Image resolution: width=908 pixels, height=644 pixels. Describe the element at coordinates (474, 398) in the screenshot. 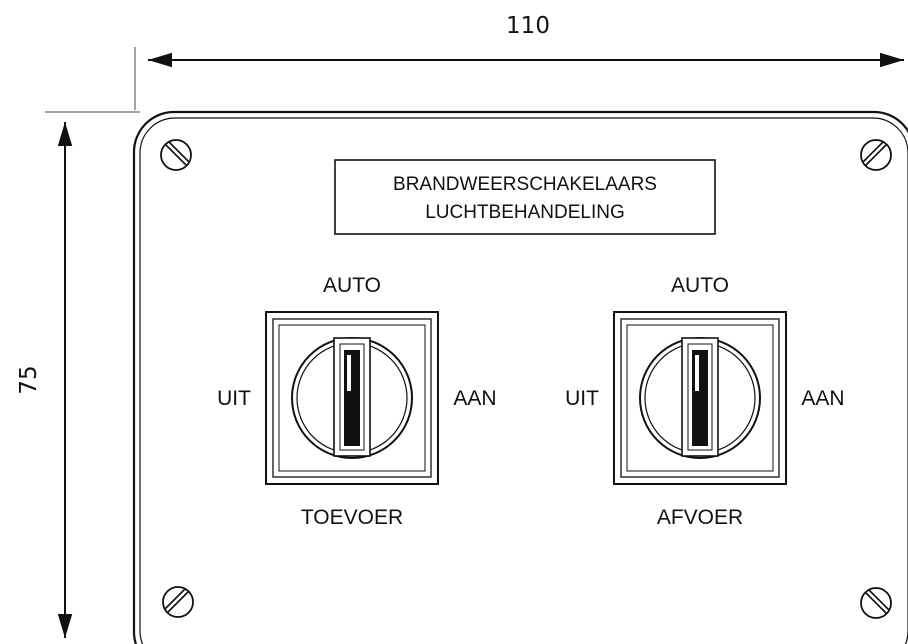

I see `switch1-right-label: AAN` at that location.